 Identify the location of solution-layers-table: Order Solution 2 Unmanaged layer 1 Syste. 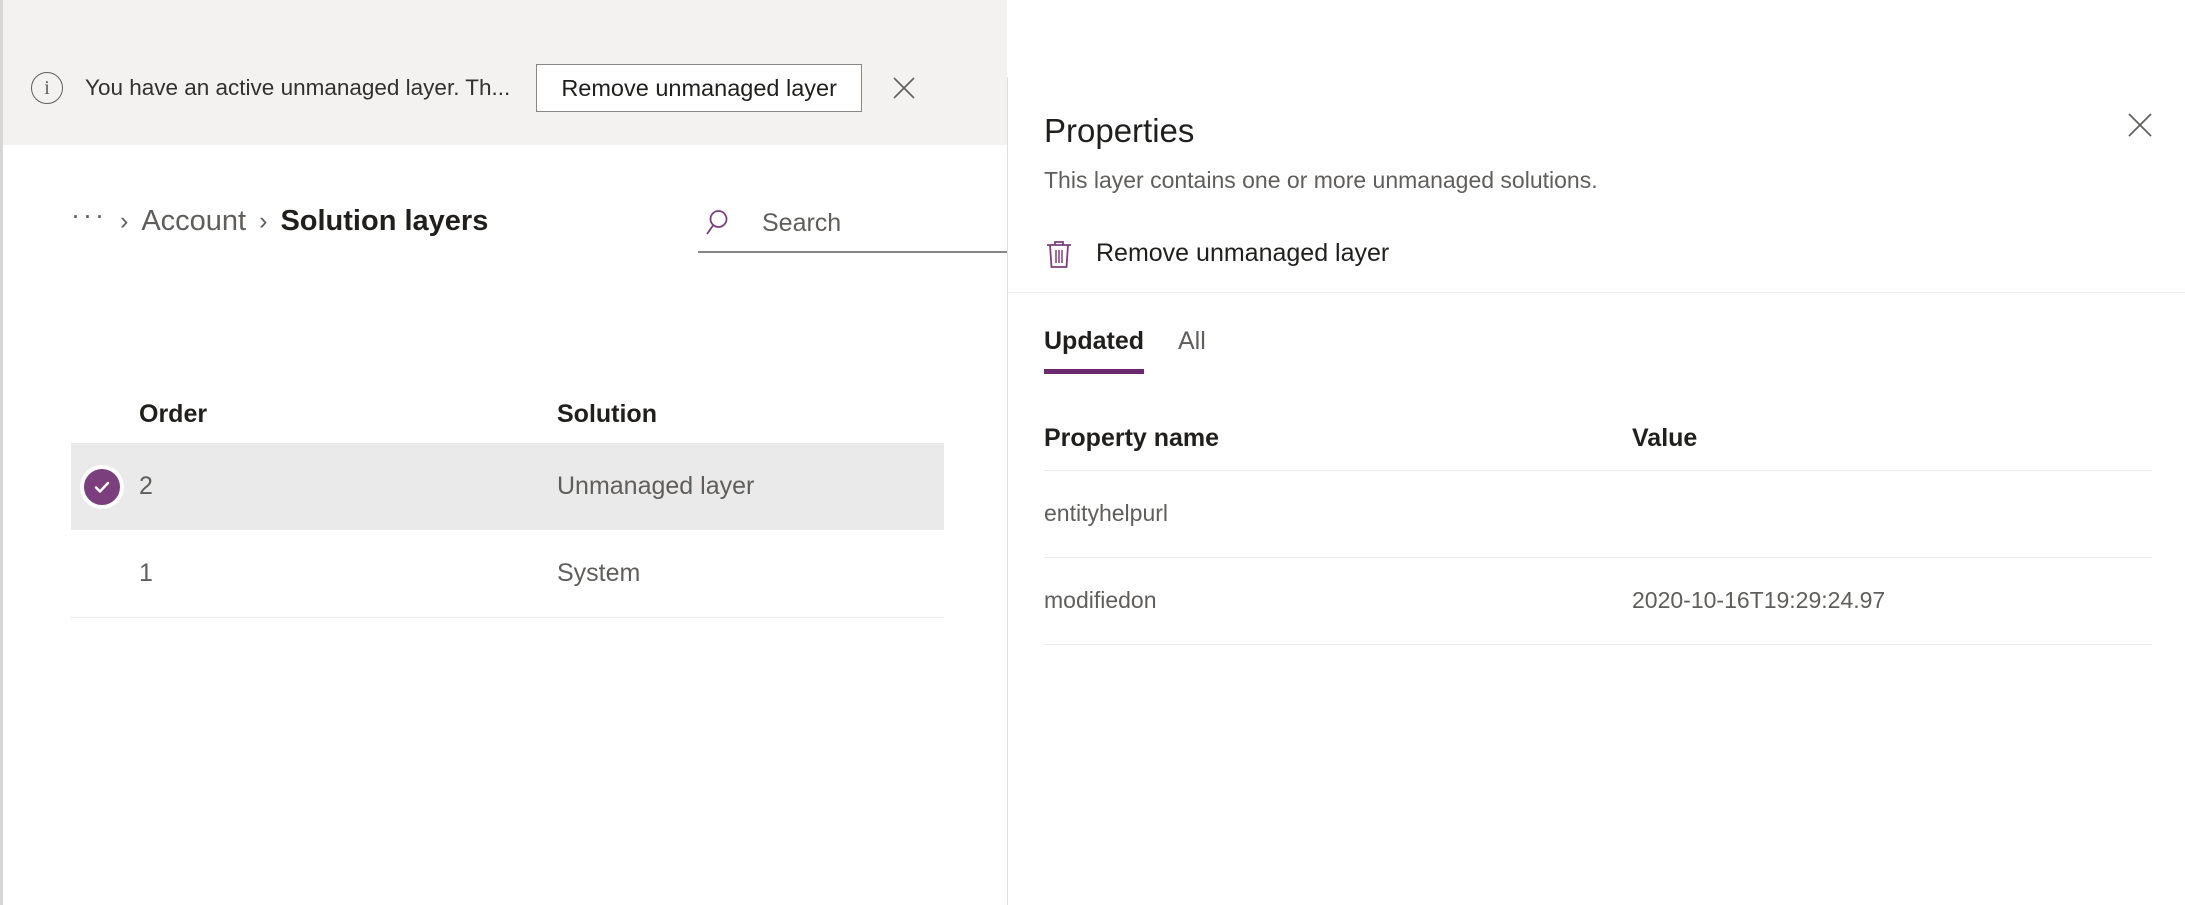
(507, 501).